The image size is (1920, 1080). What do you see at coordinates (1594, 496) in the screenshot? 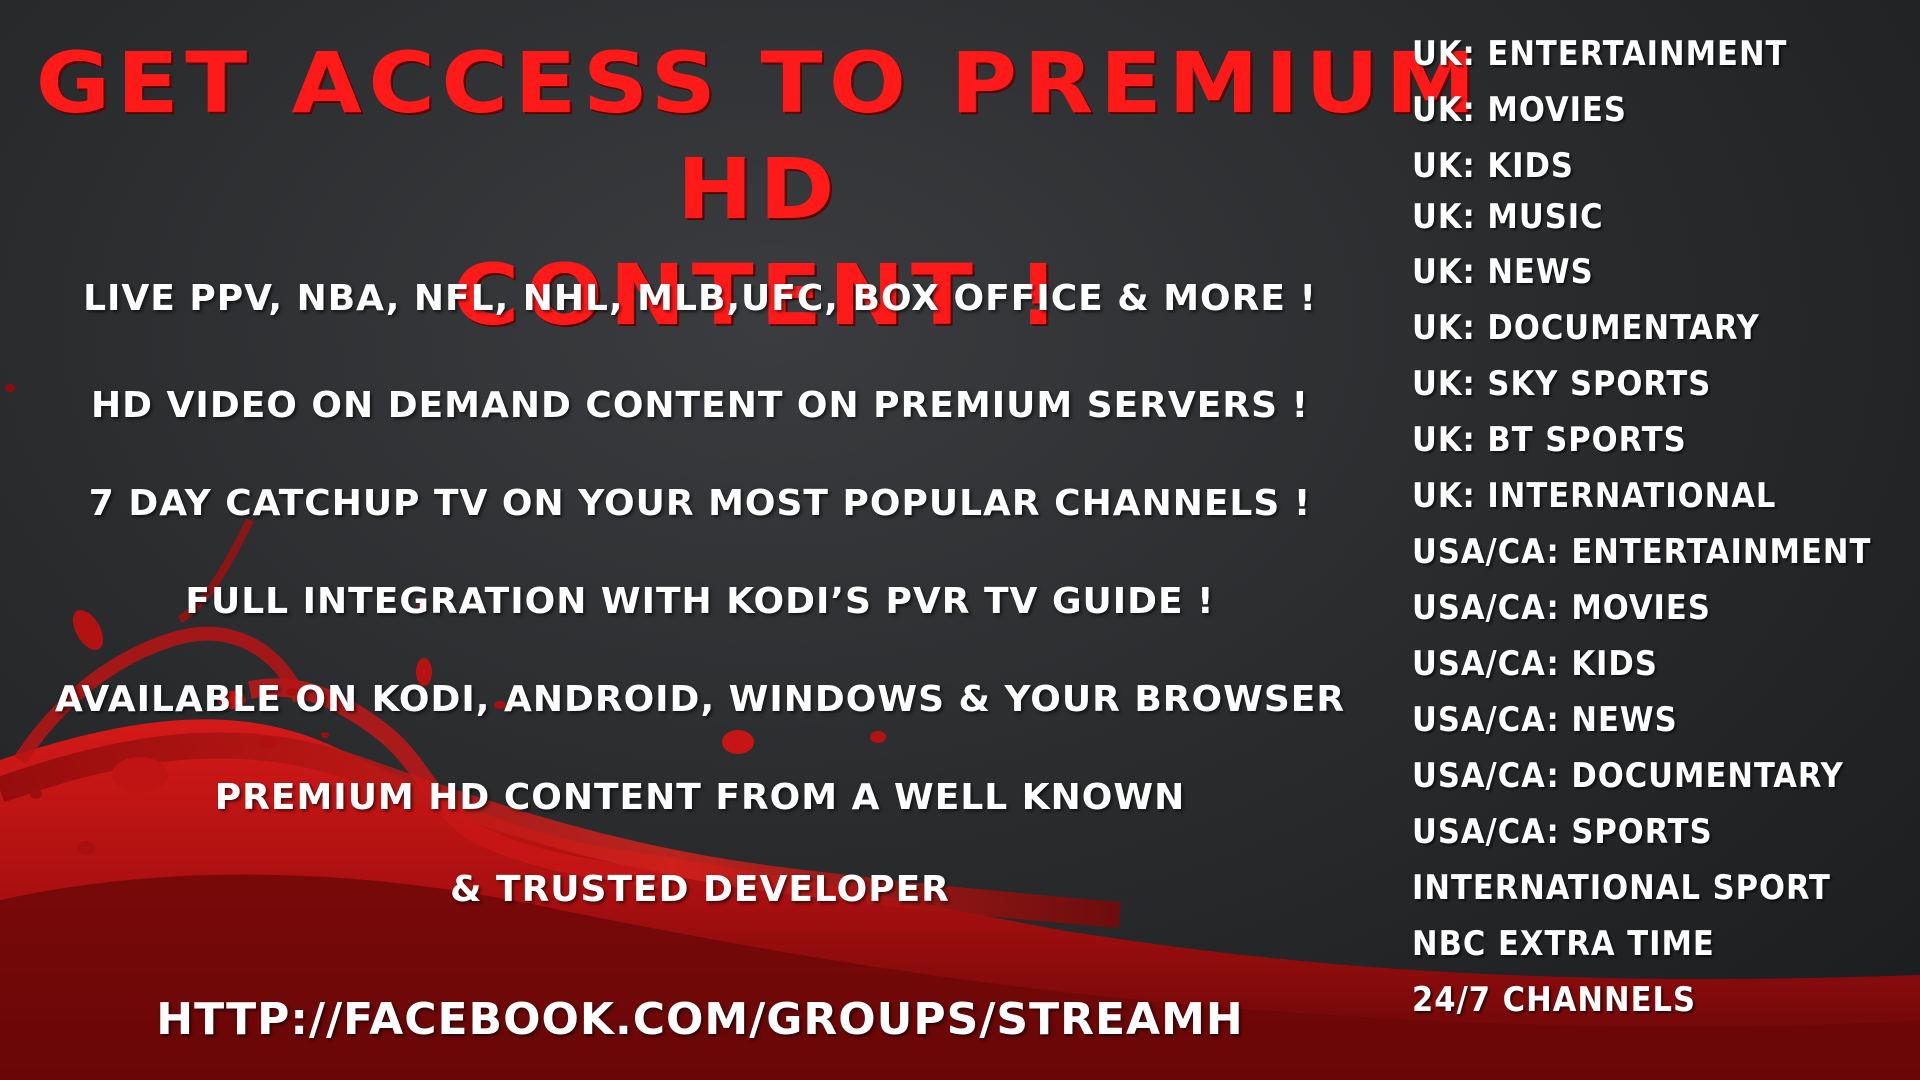
I see `channel-item: UK: INTERNATIONAL` at bounding box center [1594, 496].